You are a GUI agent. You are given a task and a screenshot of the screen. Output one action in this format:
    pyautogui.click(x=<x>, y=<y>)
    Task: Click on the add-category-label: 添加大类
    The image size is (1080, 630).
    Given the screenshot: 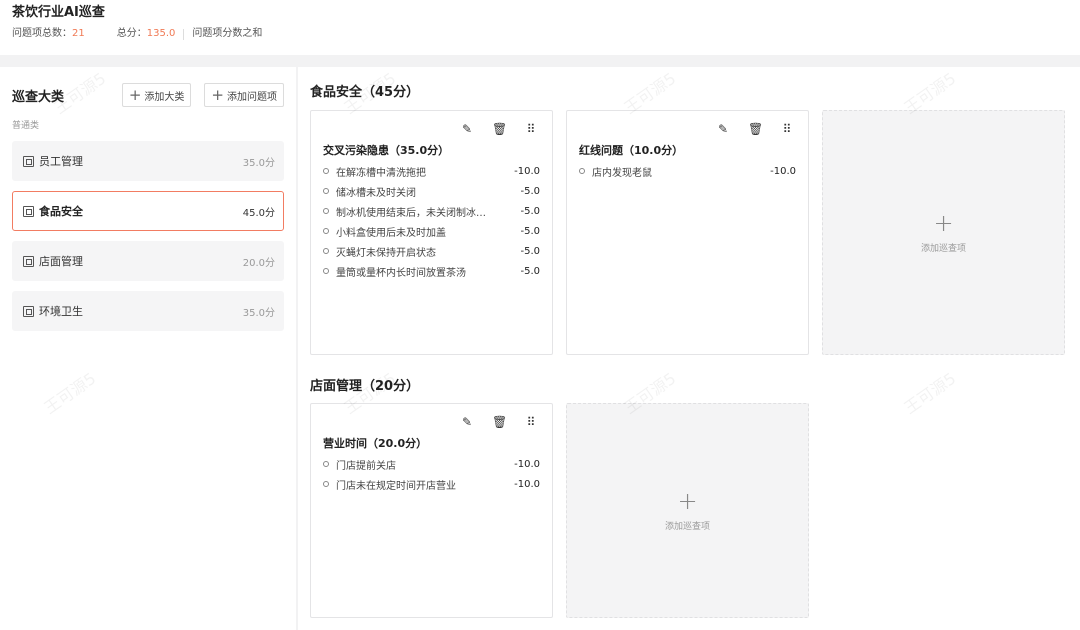 What is the action you would take?
    pyautogui.click(x=164, y=97)
    